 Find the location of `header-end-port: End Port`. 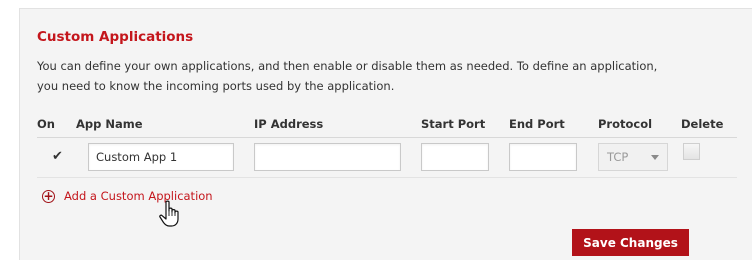

header-end-port: End Port is located at coordinates (537, 124).